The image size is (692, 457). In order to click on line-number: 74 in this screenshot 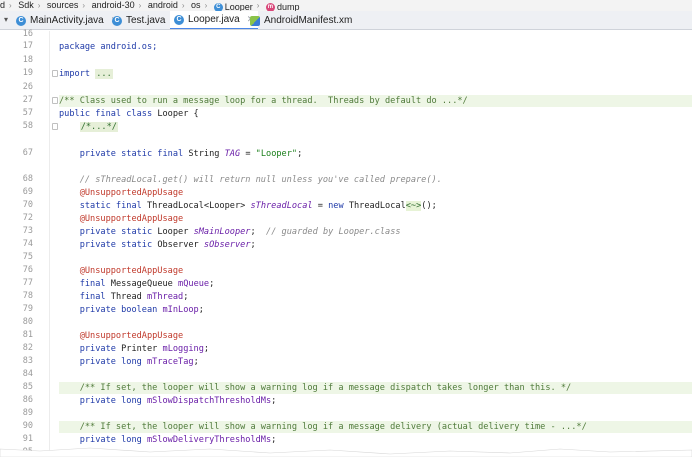, I will do `click(27, 244)`.